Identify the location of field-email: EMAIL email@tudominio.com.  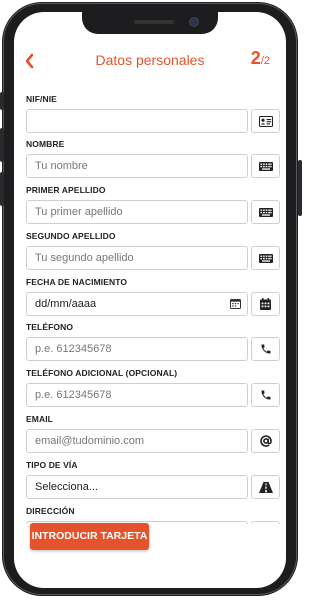
(153, 433).